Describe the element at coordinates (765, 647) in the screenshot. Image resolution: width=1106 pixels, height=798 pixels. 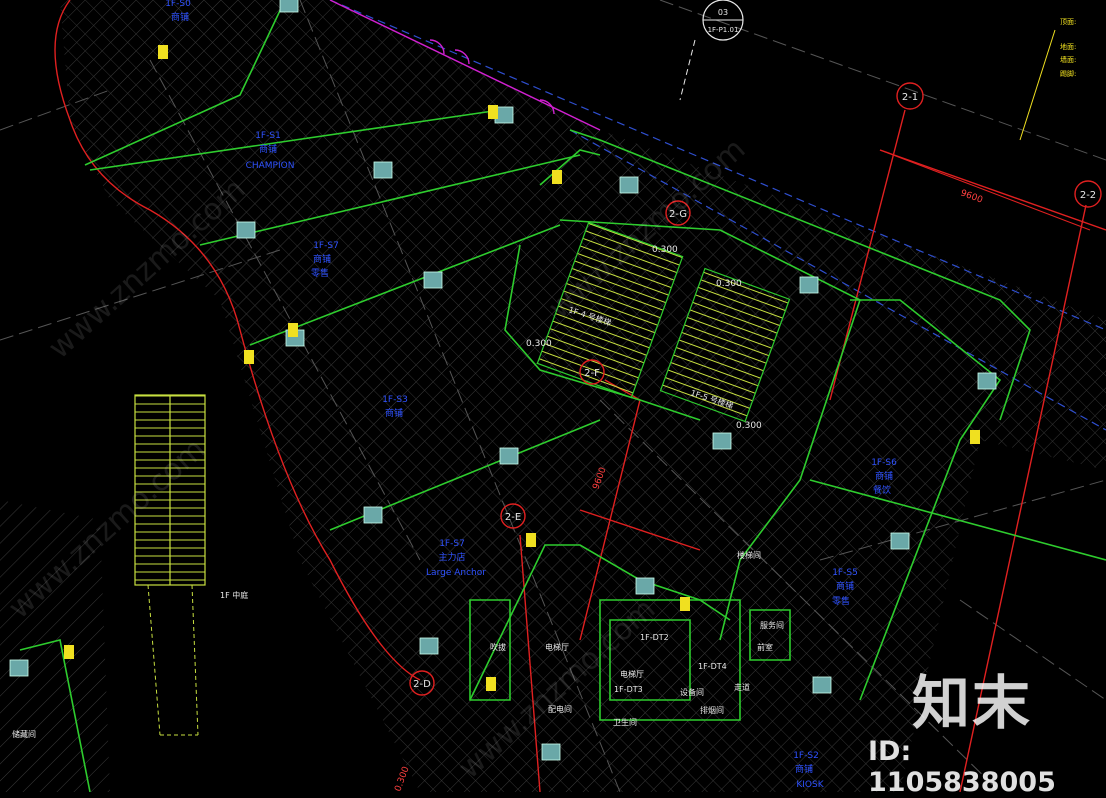
I see `room-label: 前室` at that location.